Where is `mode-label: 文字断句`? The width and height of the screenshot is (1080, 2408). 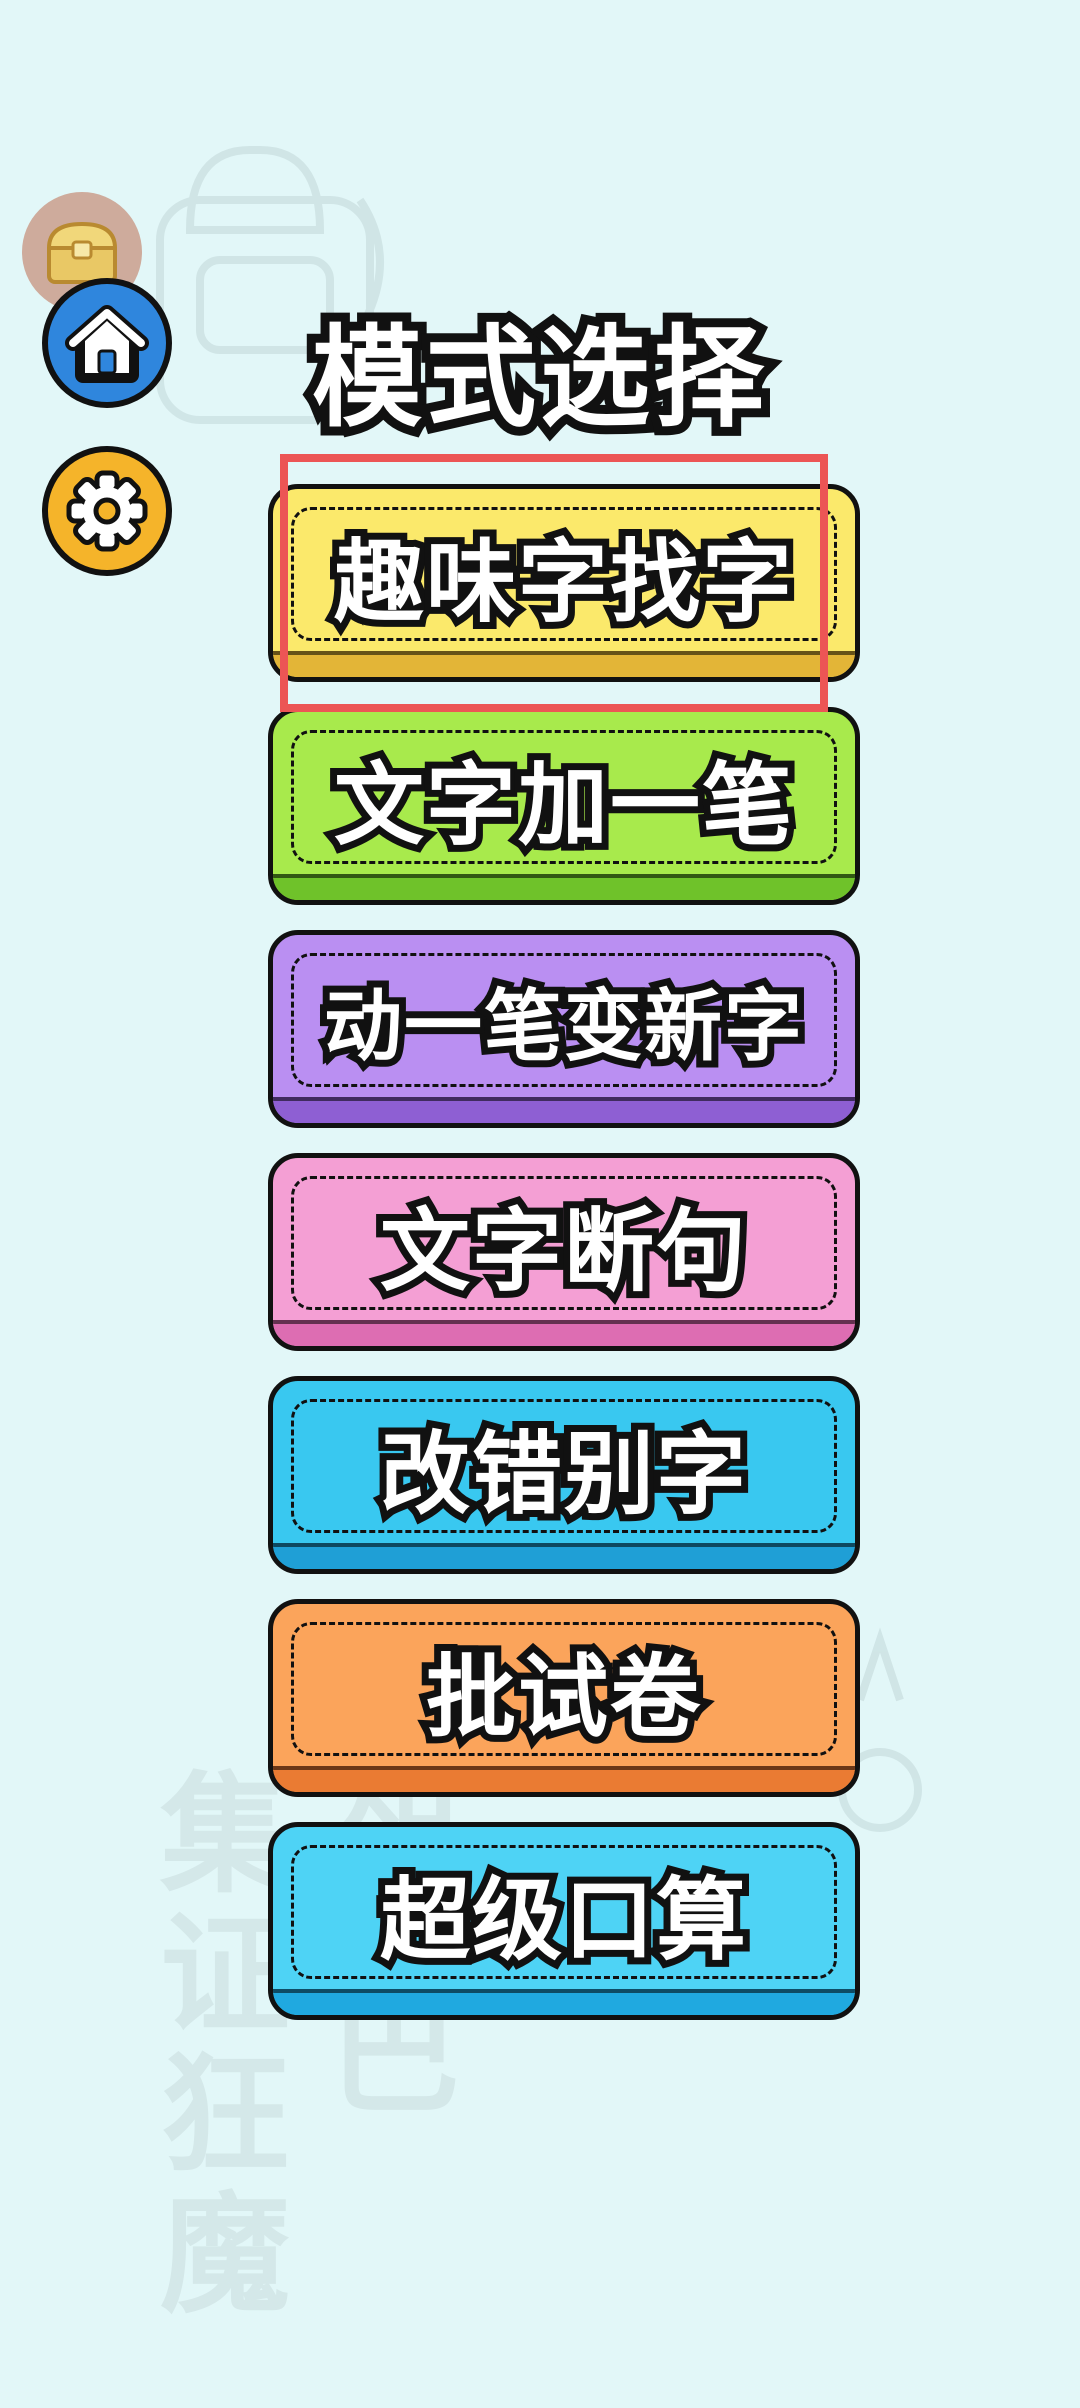 mode-label: 文字断句 is located at coordinates (563, 1251).